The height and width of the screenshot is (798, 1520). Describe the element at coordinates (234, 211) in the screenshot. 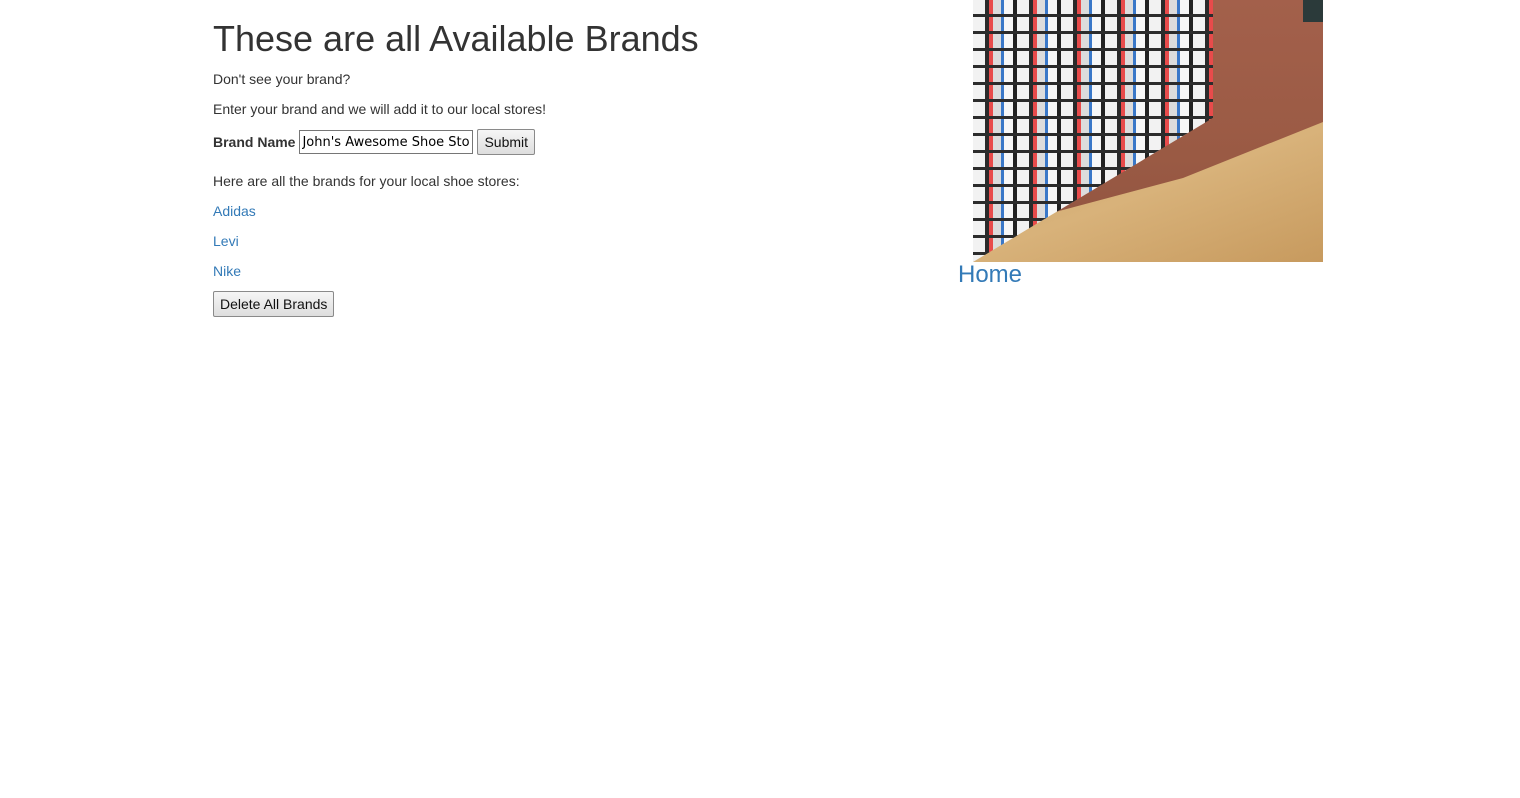

I see `brand-link-adidas: Adidas` at that location.